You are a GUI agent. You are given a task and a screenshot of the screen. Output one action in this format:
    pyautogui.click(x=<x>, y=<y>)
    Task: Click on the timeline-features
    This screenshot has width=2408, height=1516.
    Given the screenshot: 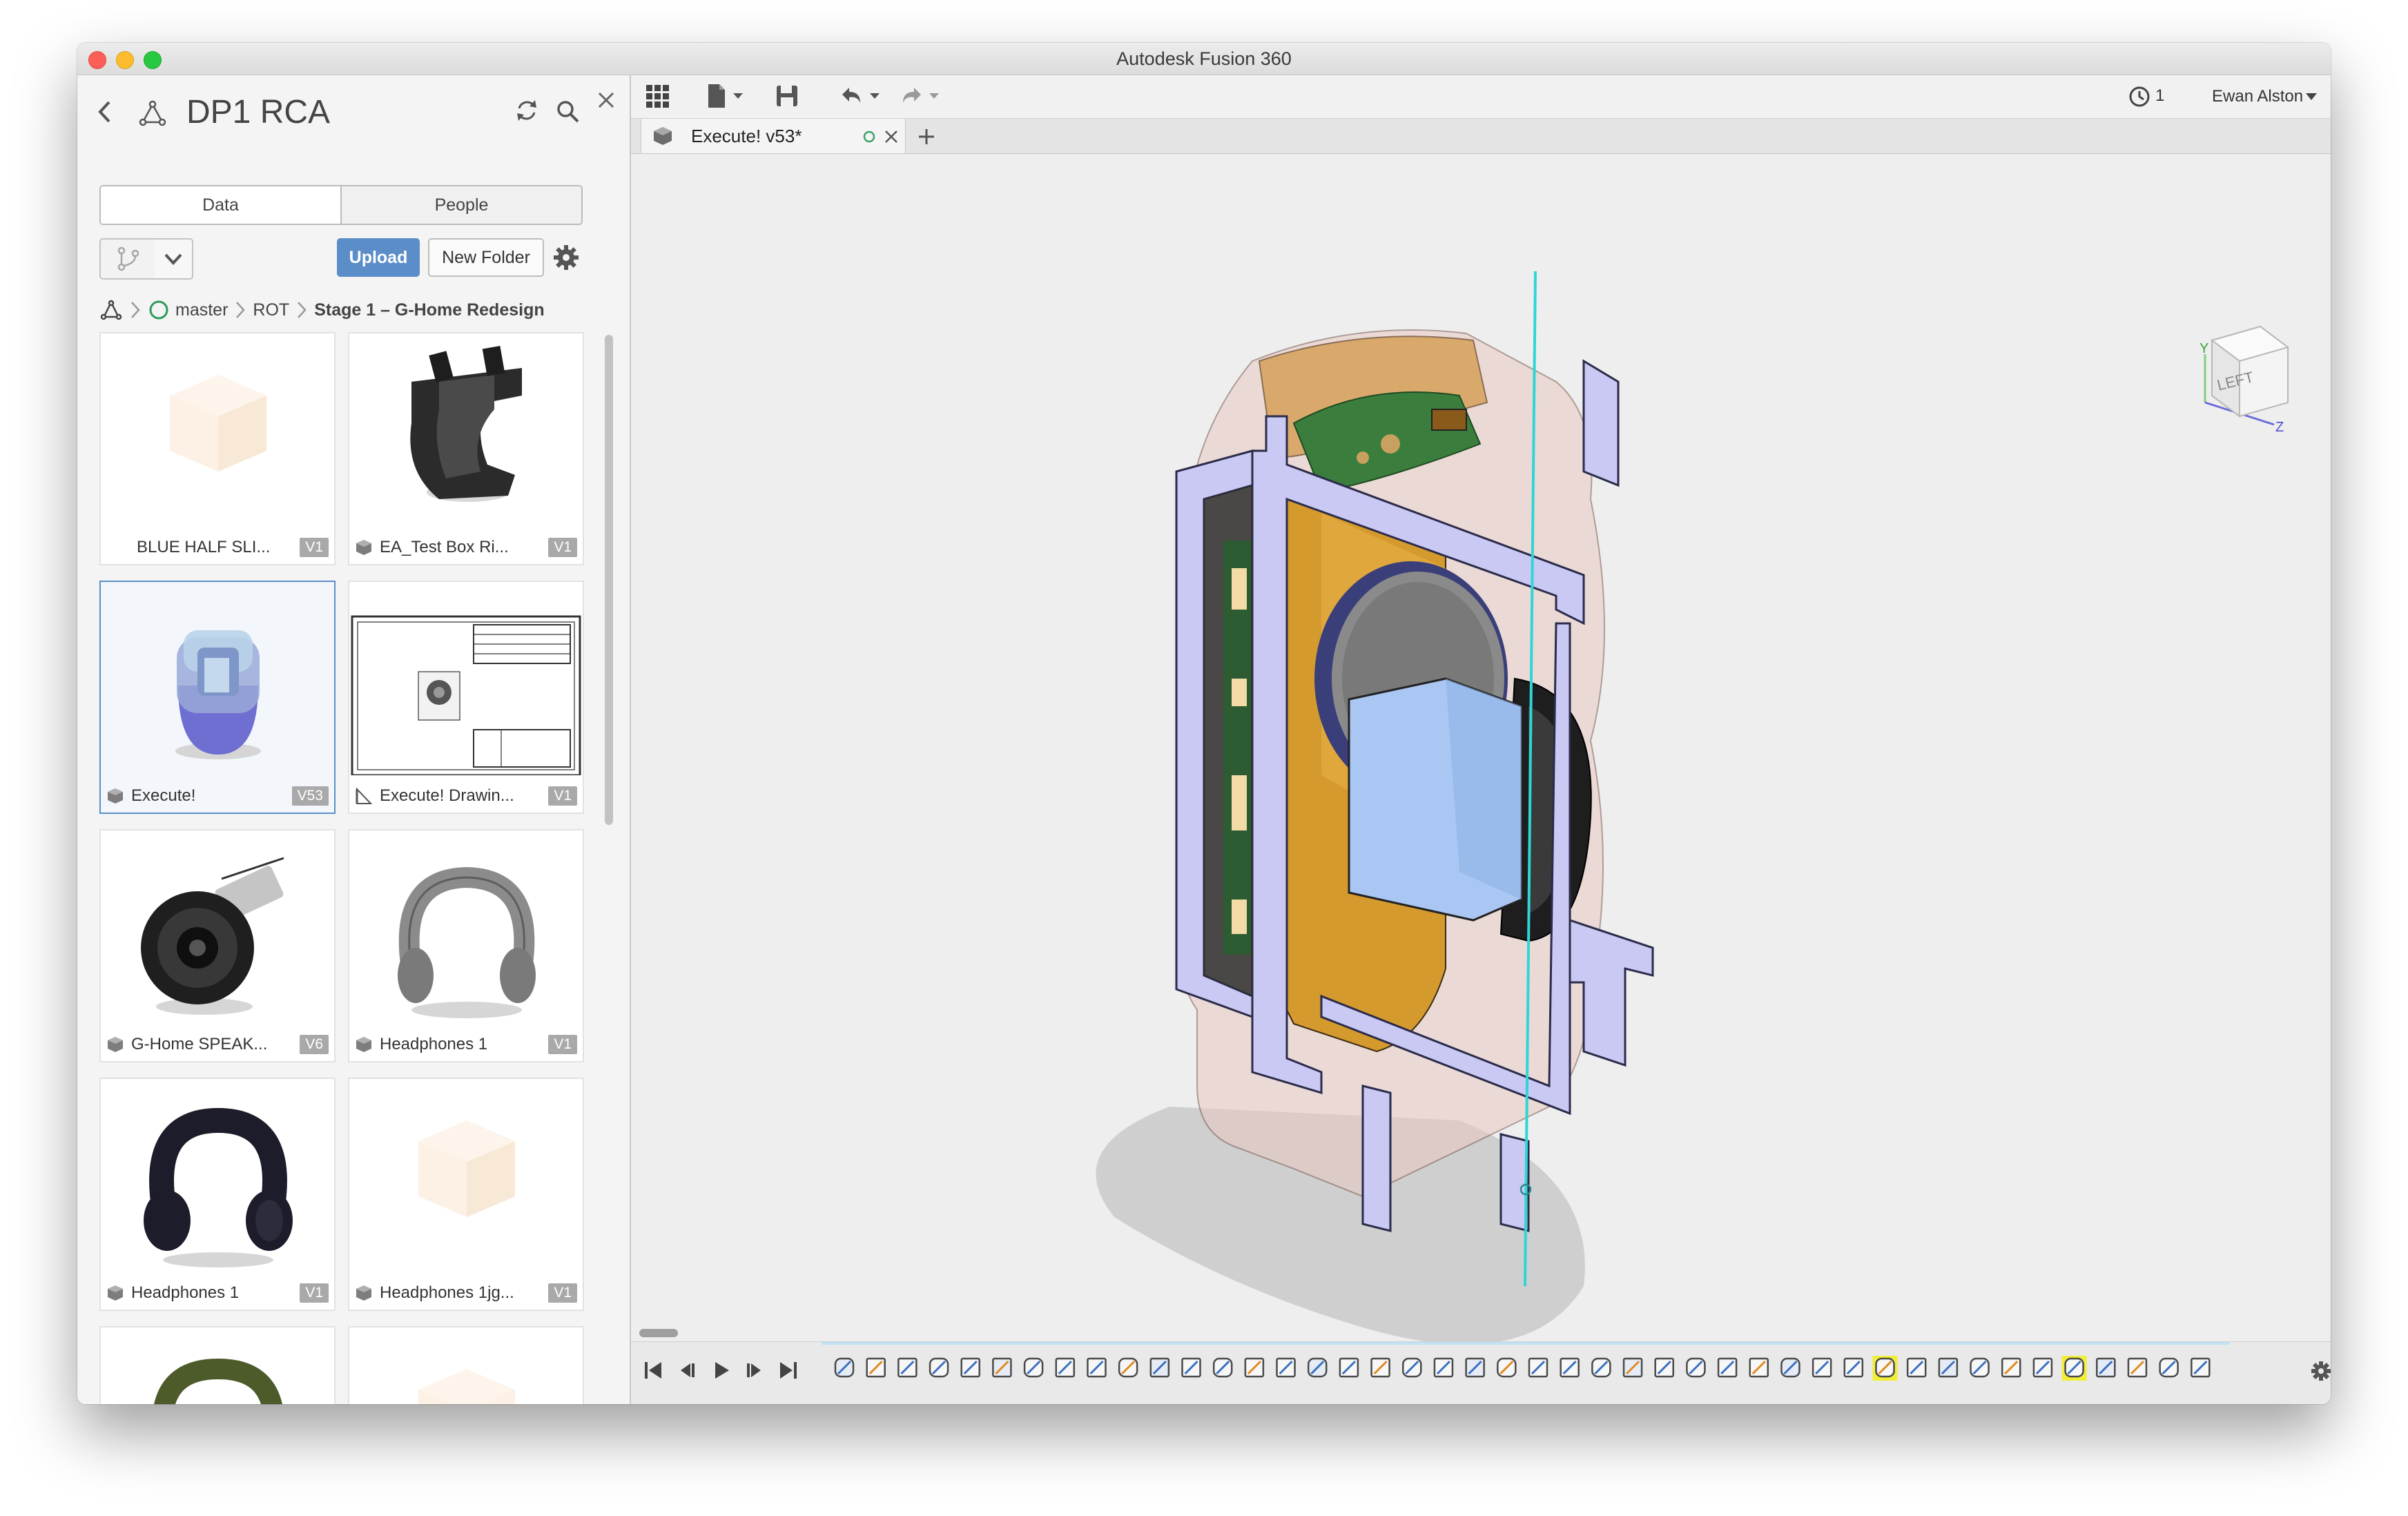 What is the action you would take?
    pyautogui.click(x=1525, y=1373)
    